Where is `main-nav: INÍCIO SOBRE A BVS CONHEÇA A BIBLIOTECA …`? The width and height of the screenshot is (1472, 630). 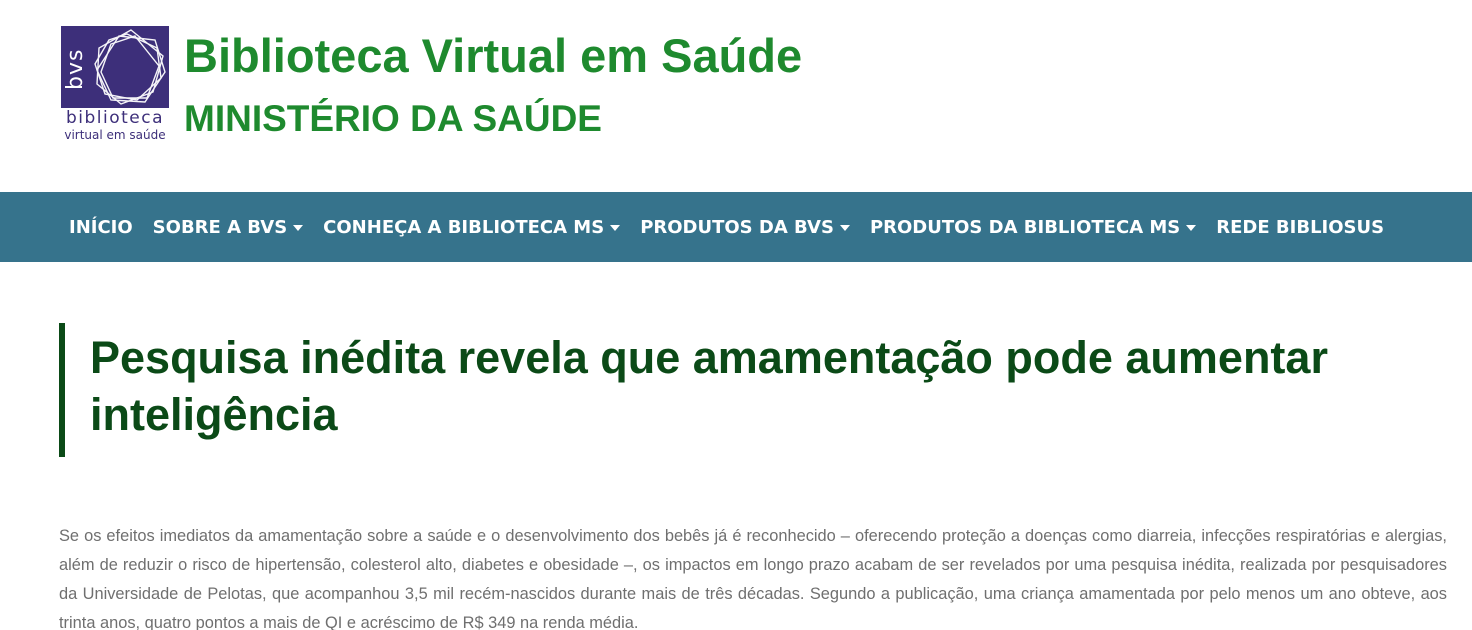
main-nav: INÍCIO SOBRE A BVS CONHEÇA A BIBLIOTECA … is located at coordinates (736, 227).